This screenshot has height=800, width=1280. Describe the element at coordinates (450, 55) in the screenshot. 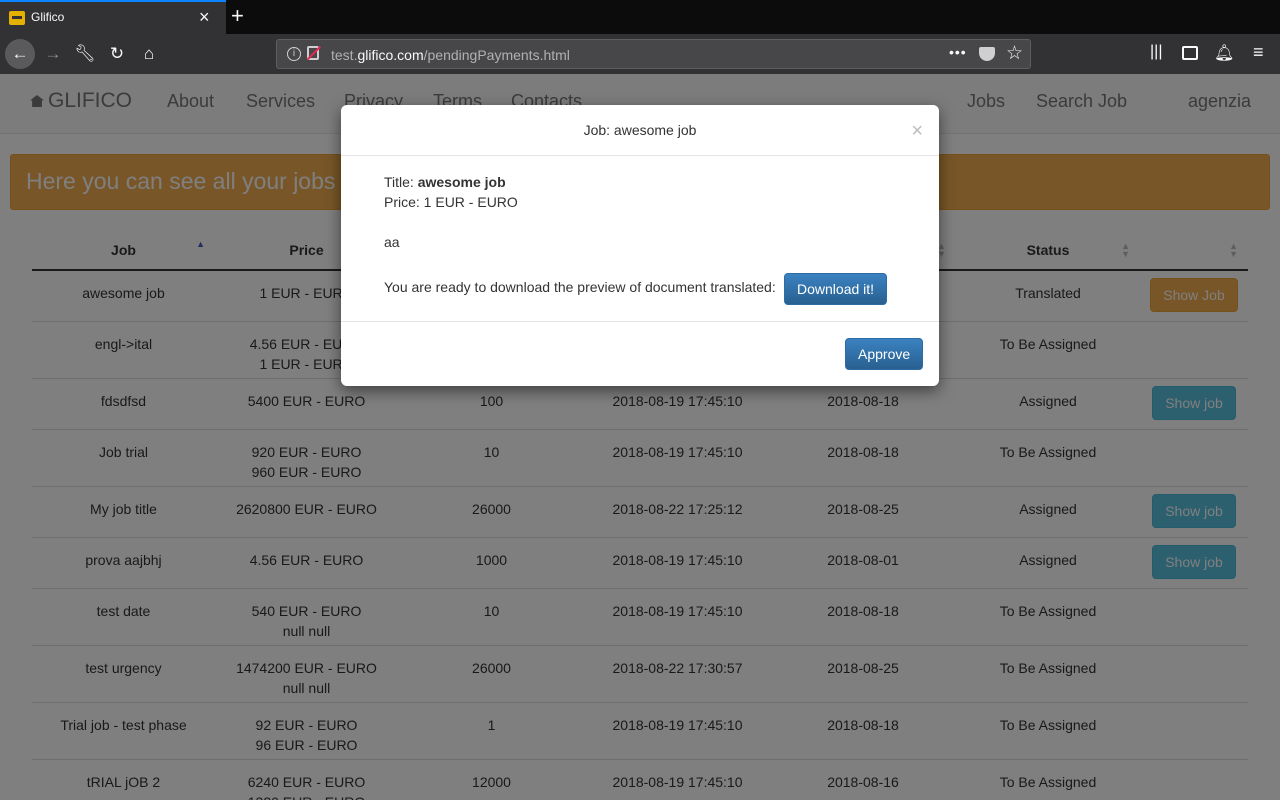

I see `url-text: test.glifico.com/pendingPayments.html` at that location.